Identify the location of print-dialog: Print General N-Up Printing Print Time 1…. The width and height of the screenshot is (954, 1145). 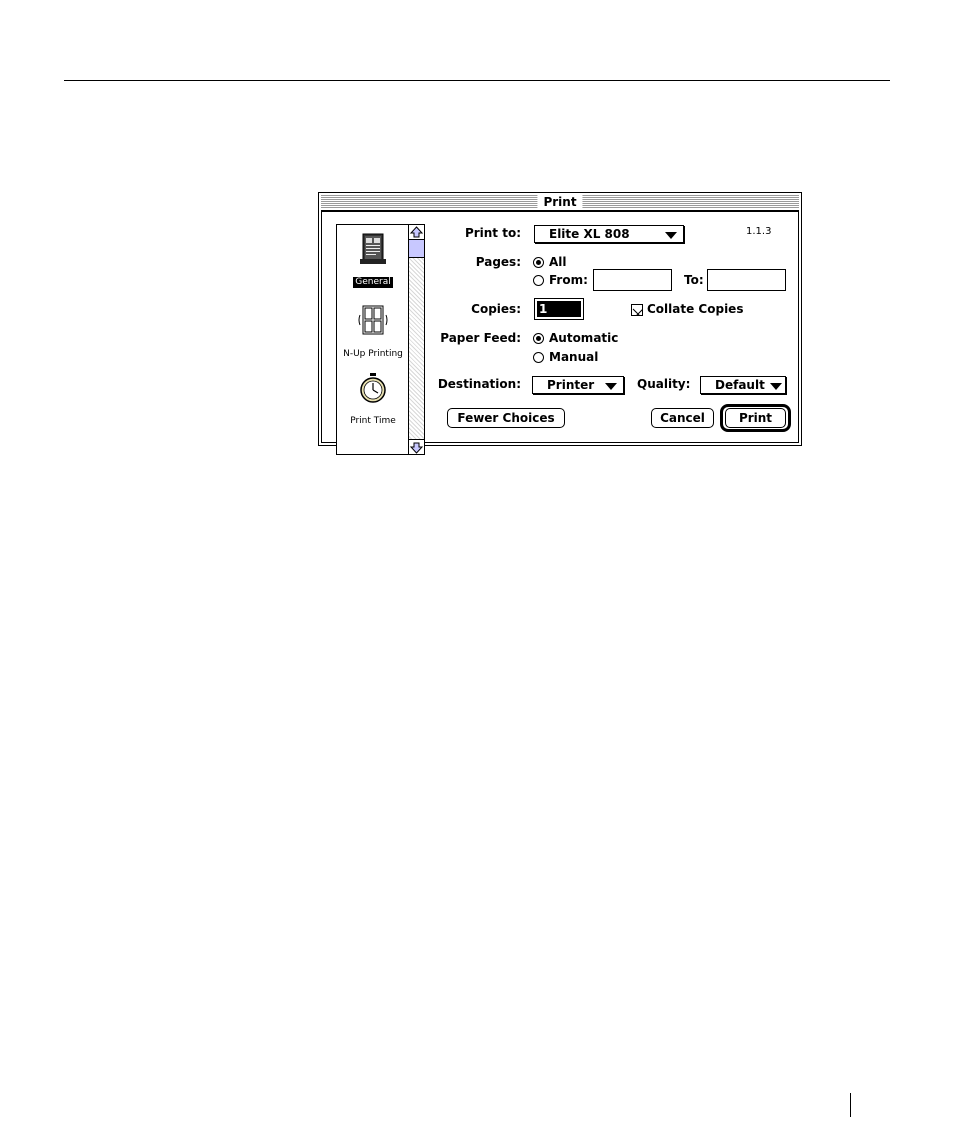
(560, 323).